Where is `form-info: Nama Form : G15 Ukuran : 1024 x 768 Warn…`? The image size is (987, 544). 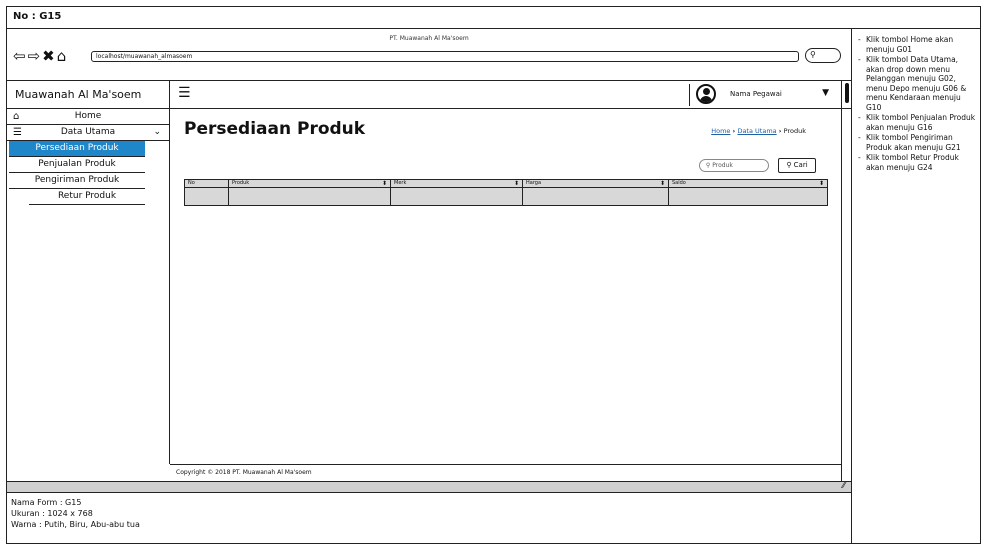 form-info: Nama Form : G15 Ukuran : 1024 x 768 Warn… is located at coordinates (429, 518).